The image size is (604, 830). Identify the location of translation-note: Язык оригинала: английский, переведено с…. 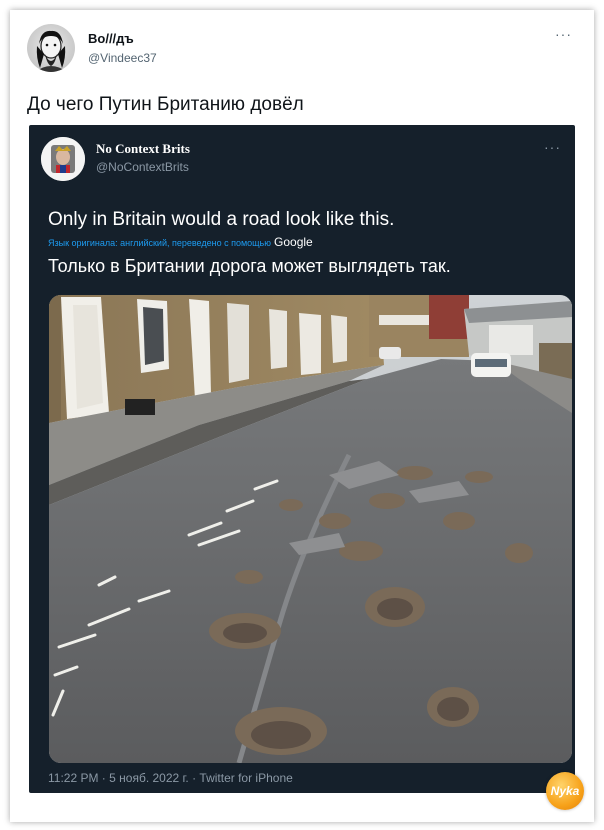
(180, 242).